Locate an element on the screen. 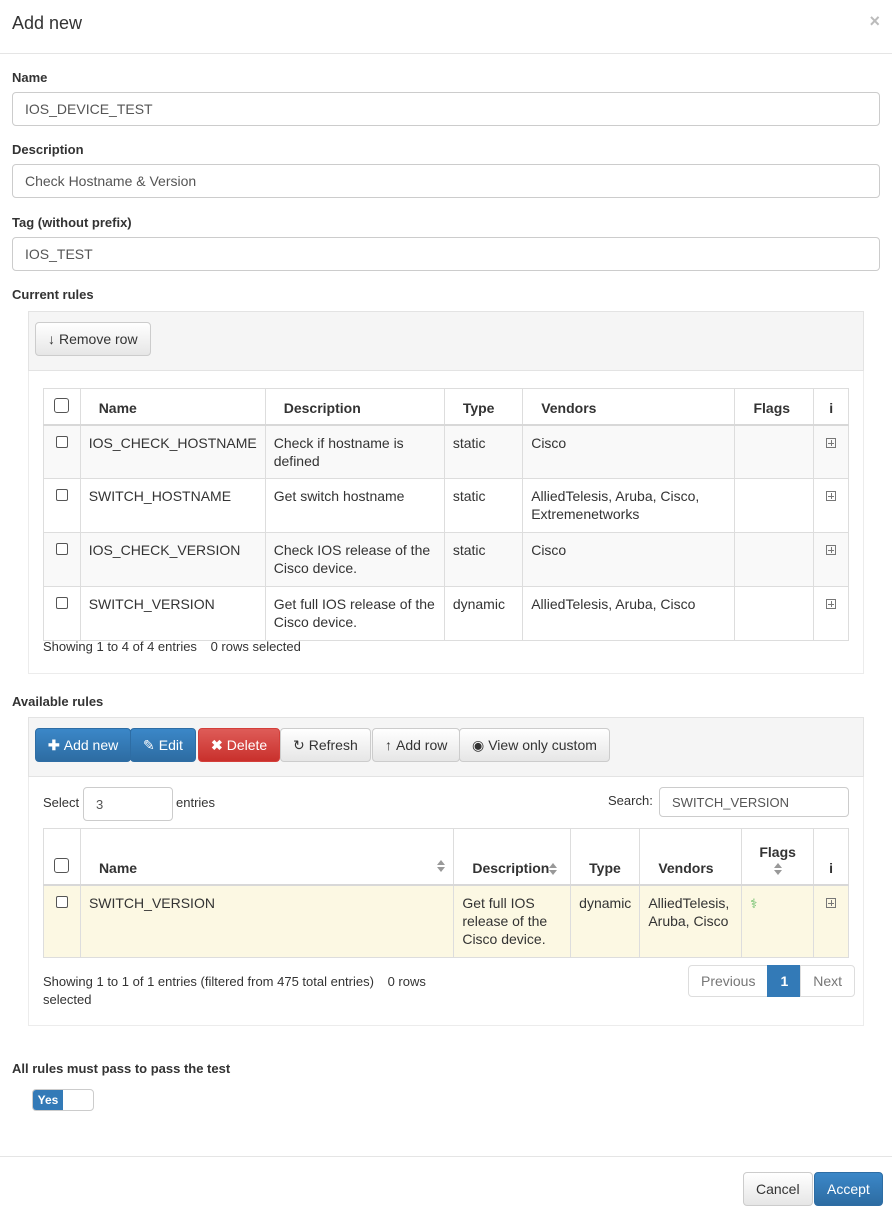 This screenshot has height=1219, width=892. tag-input is located at coordinates (446, 254).